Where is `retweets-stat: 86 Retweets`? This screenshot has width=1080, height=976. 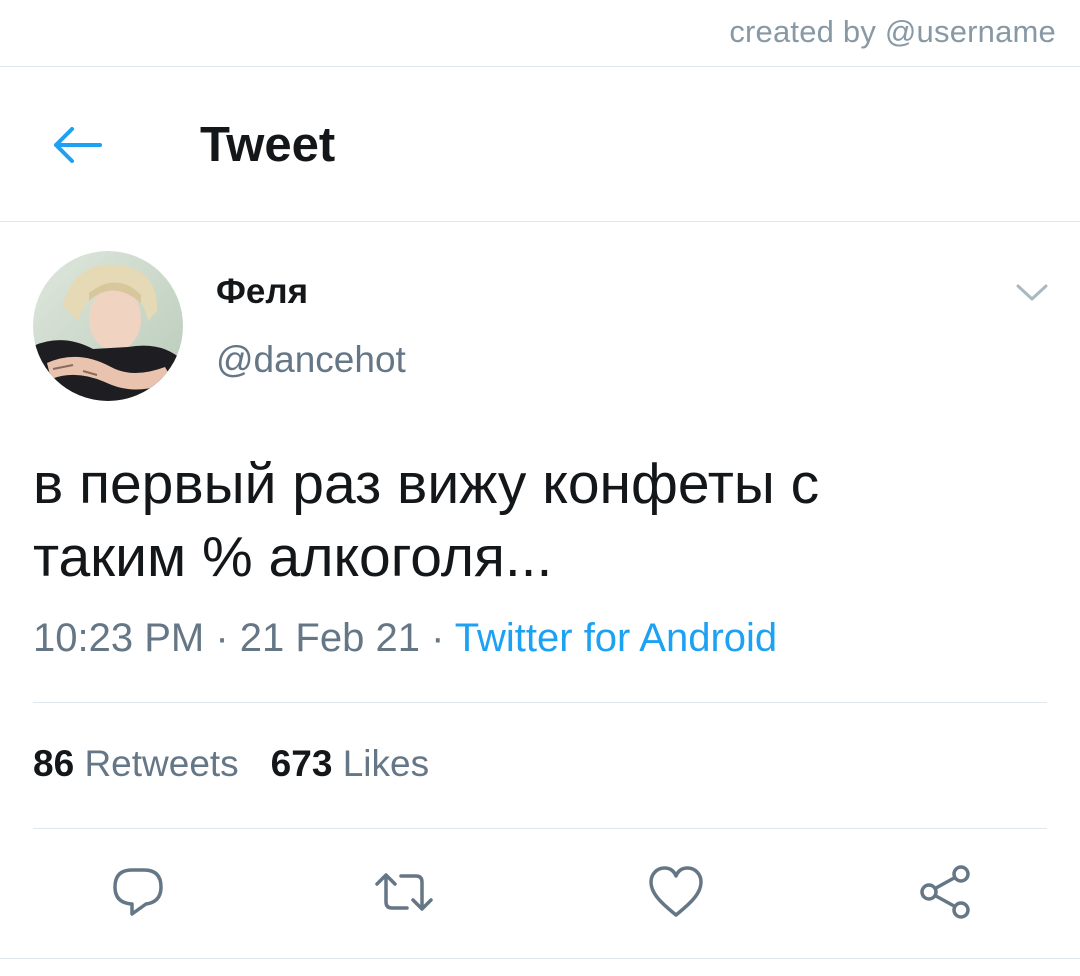 retweets-stat: 86 Retweets is located at coordinates (136, 763).